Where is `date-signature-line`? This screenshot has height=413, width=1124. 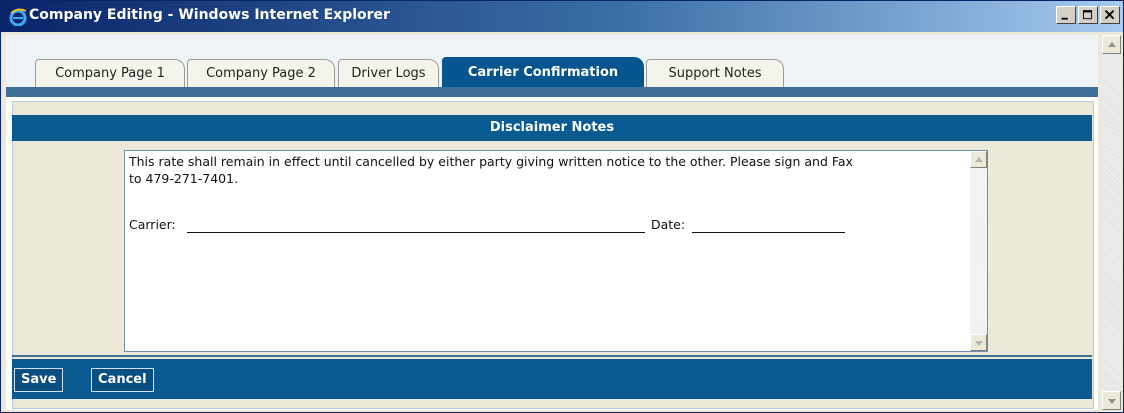
date-signature-line is located at coordinates (768, 232).